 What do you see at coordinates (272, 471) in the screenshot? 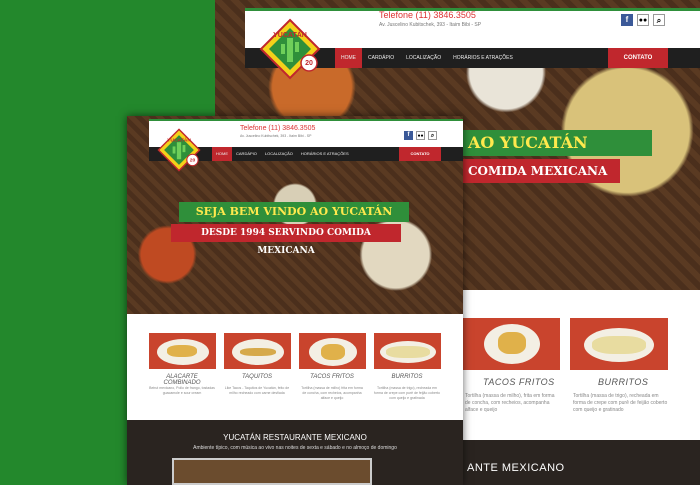
I see `restaurant-photo` at bounding box center [272, 471].